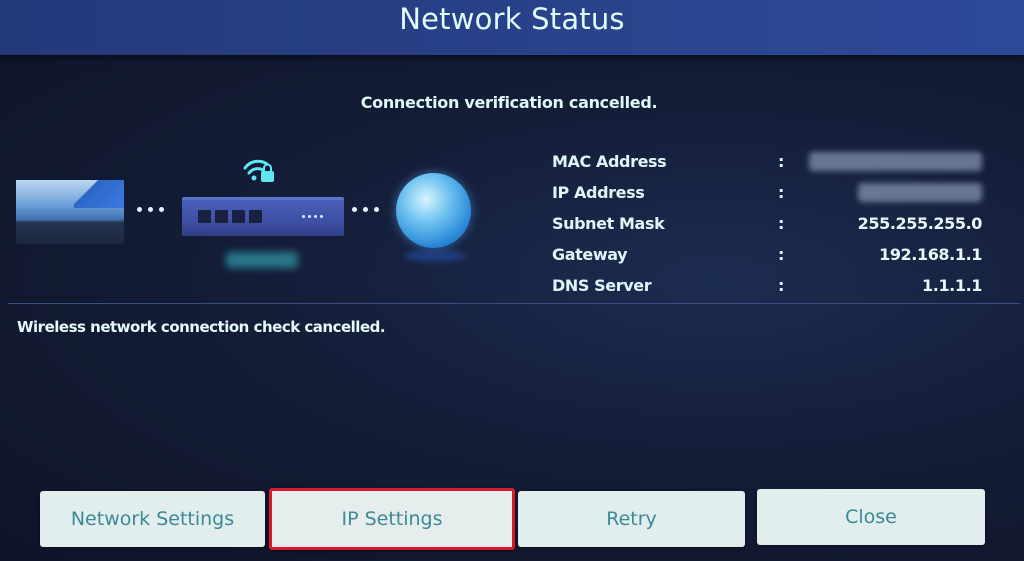 This screenshot has width=1024, height=561. Describe the element at coordinates (895, 161) in the screenshot. I see `info-value-obscured: XX:XX:XX:XX:XX:XX` at that location.